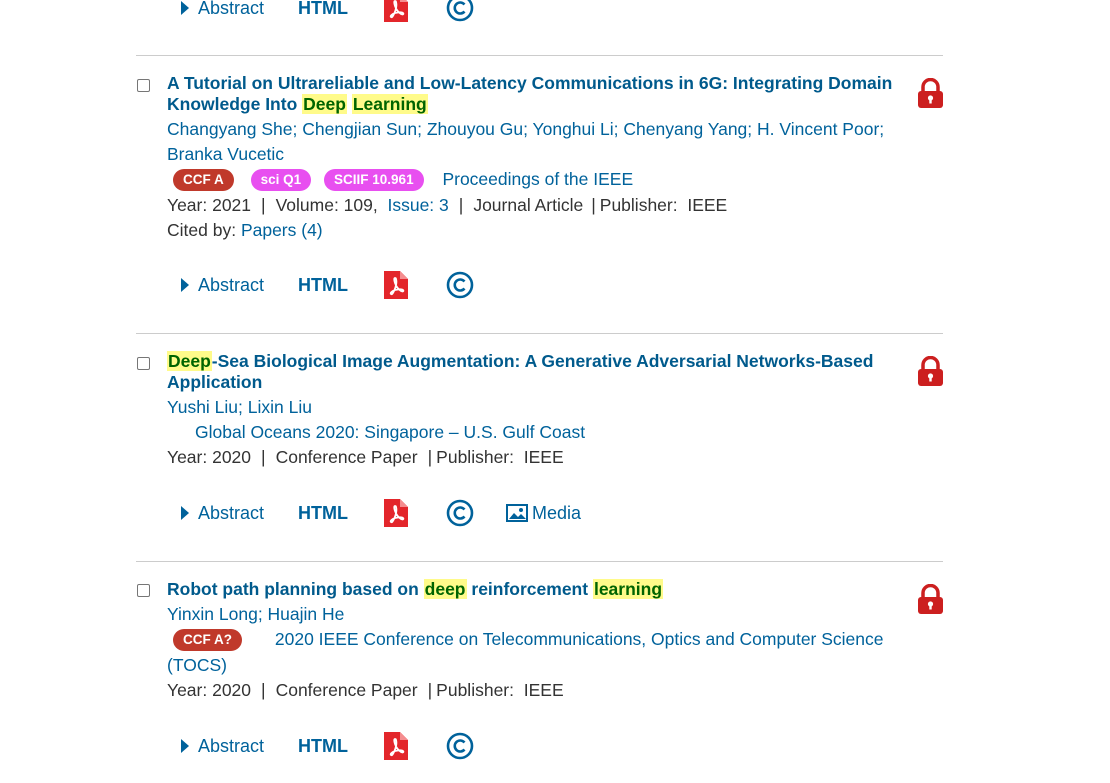 The width and height of the screenshot is (1110, 783). I want to click on title-text: reinforcement, so click(529, 589).